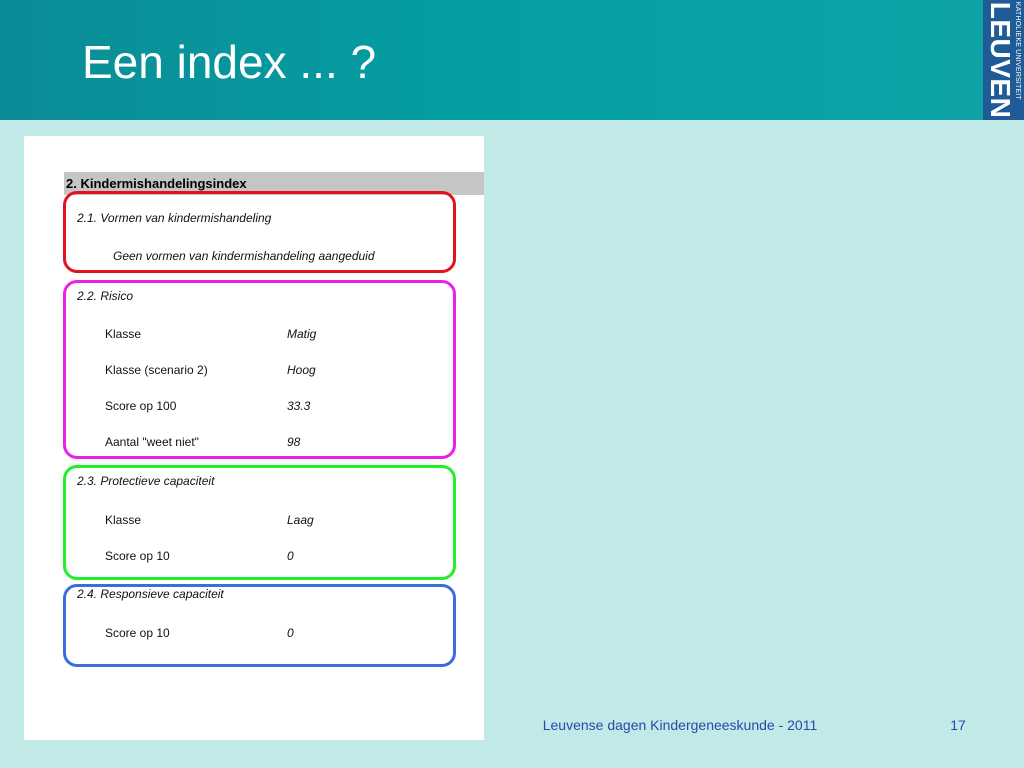  What do you see at coordinates (105, 296) in the screenshot?
I see `section-title-risico: 2.2. Risico` at bounding box center [105, 296].